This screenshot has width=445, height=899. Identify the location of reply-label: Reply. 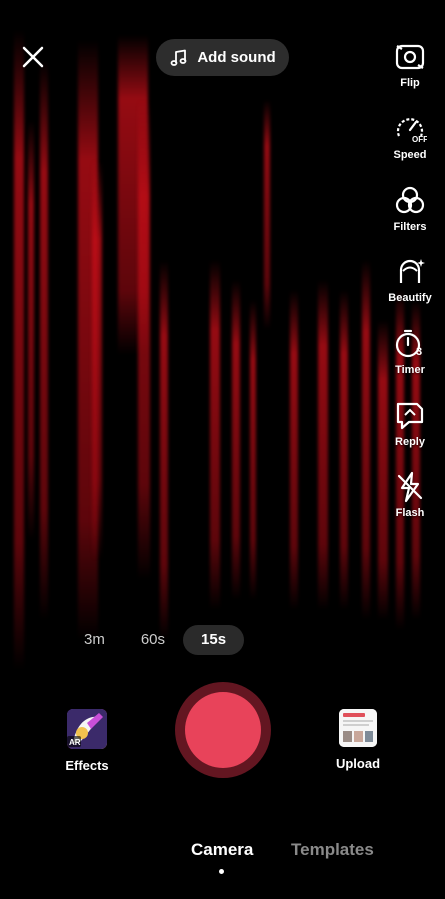
(410, 442).